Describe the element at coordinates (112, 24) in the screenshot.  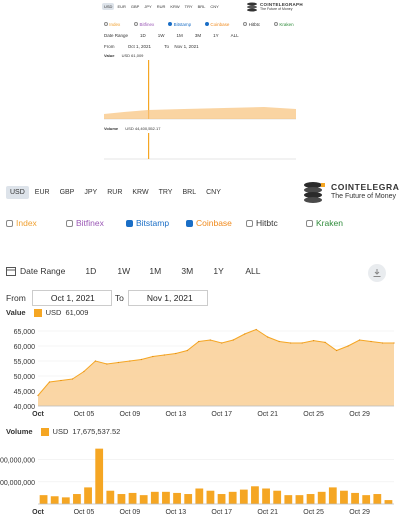
I see `thumb-ex-0: Index` at that location.